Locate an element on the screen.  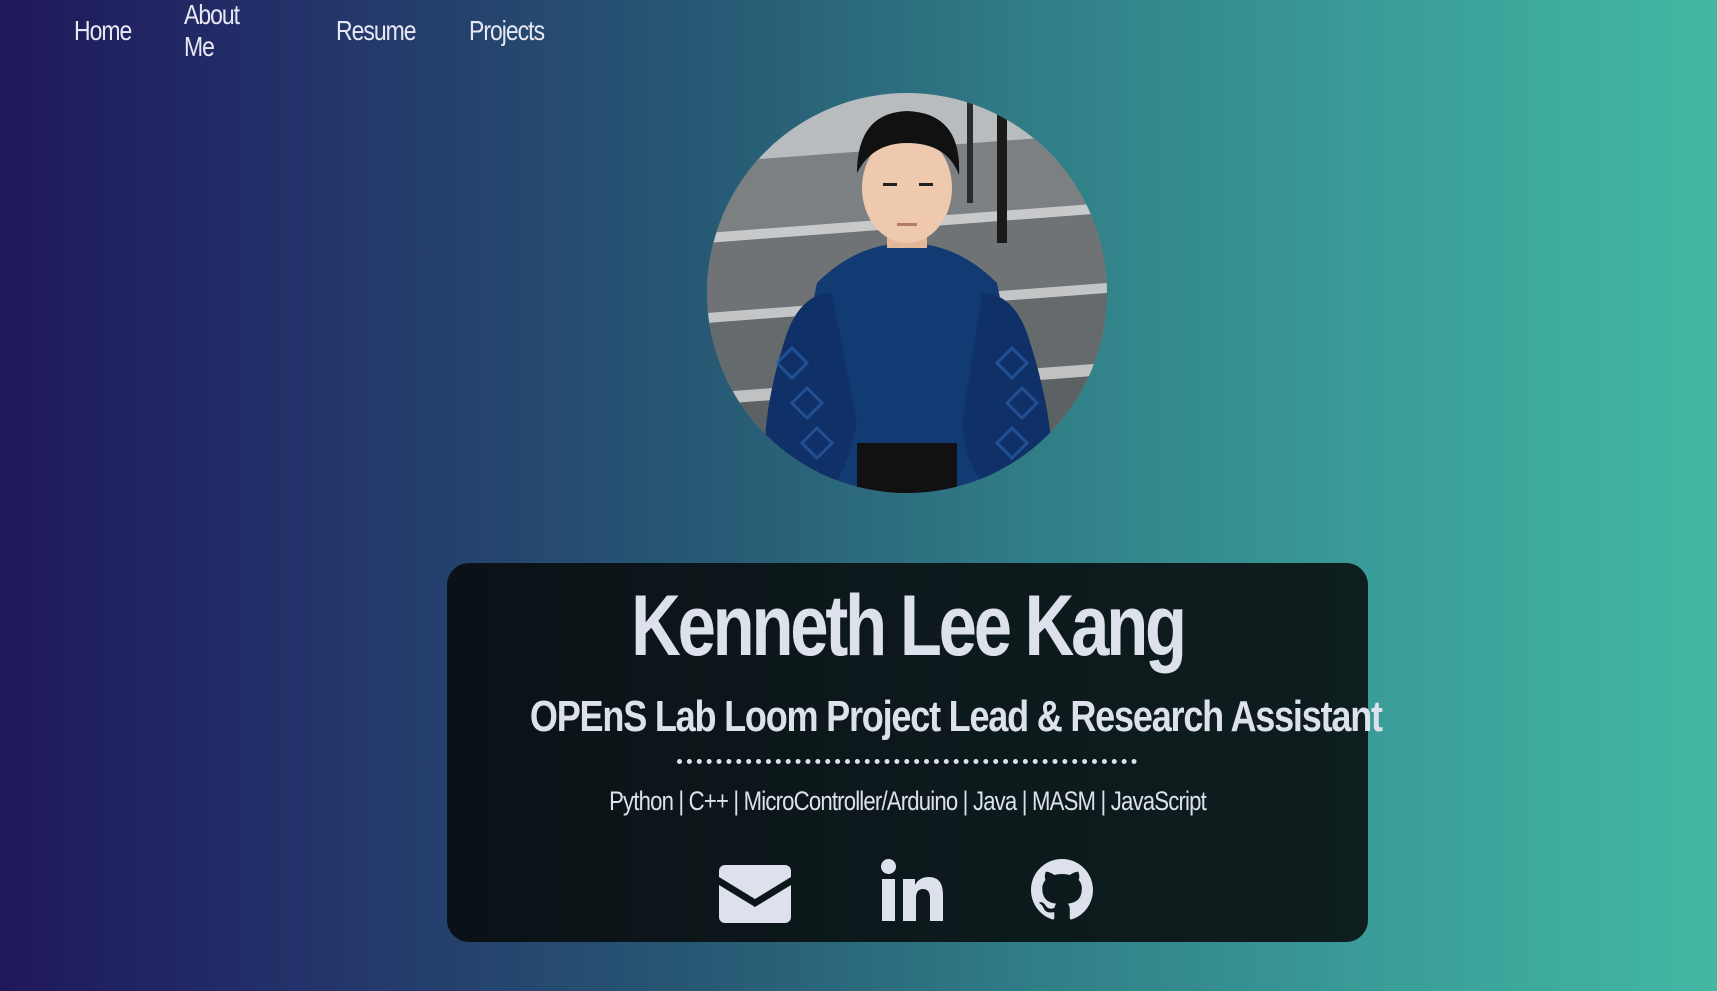
dotted-divider is located at coordinates (907, 761).